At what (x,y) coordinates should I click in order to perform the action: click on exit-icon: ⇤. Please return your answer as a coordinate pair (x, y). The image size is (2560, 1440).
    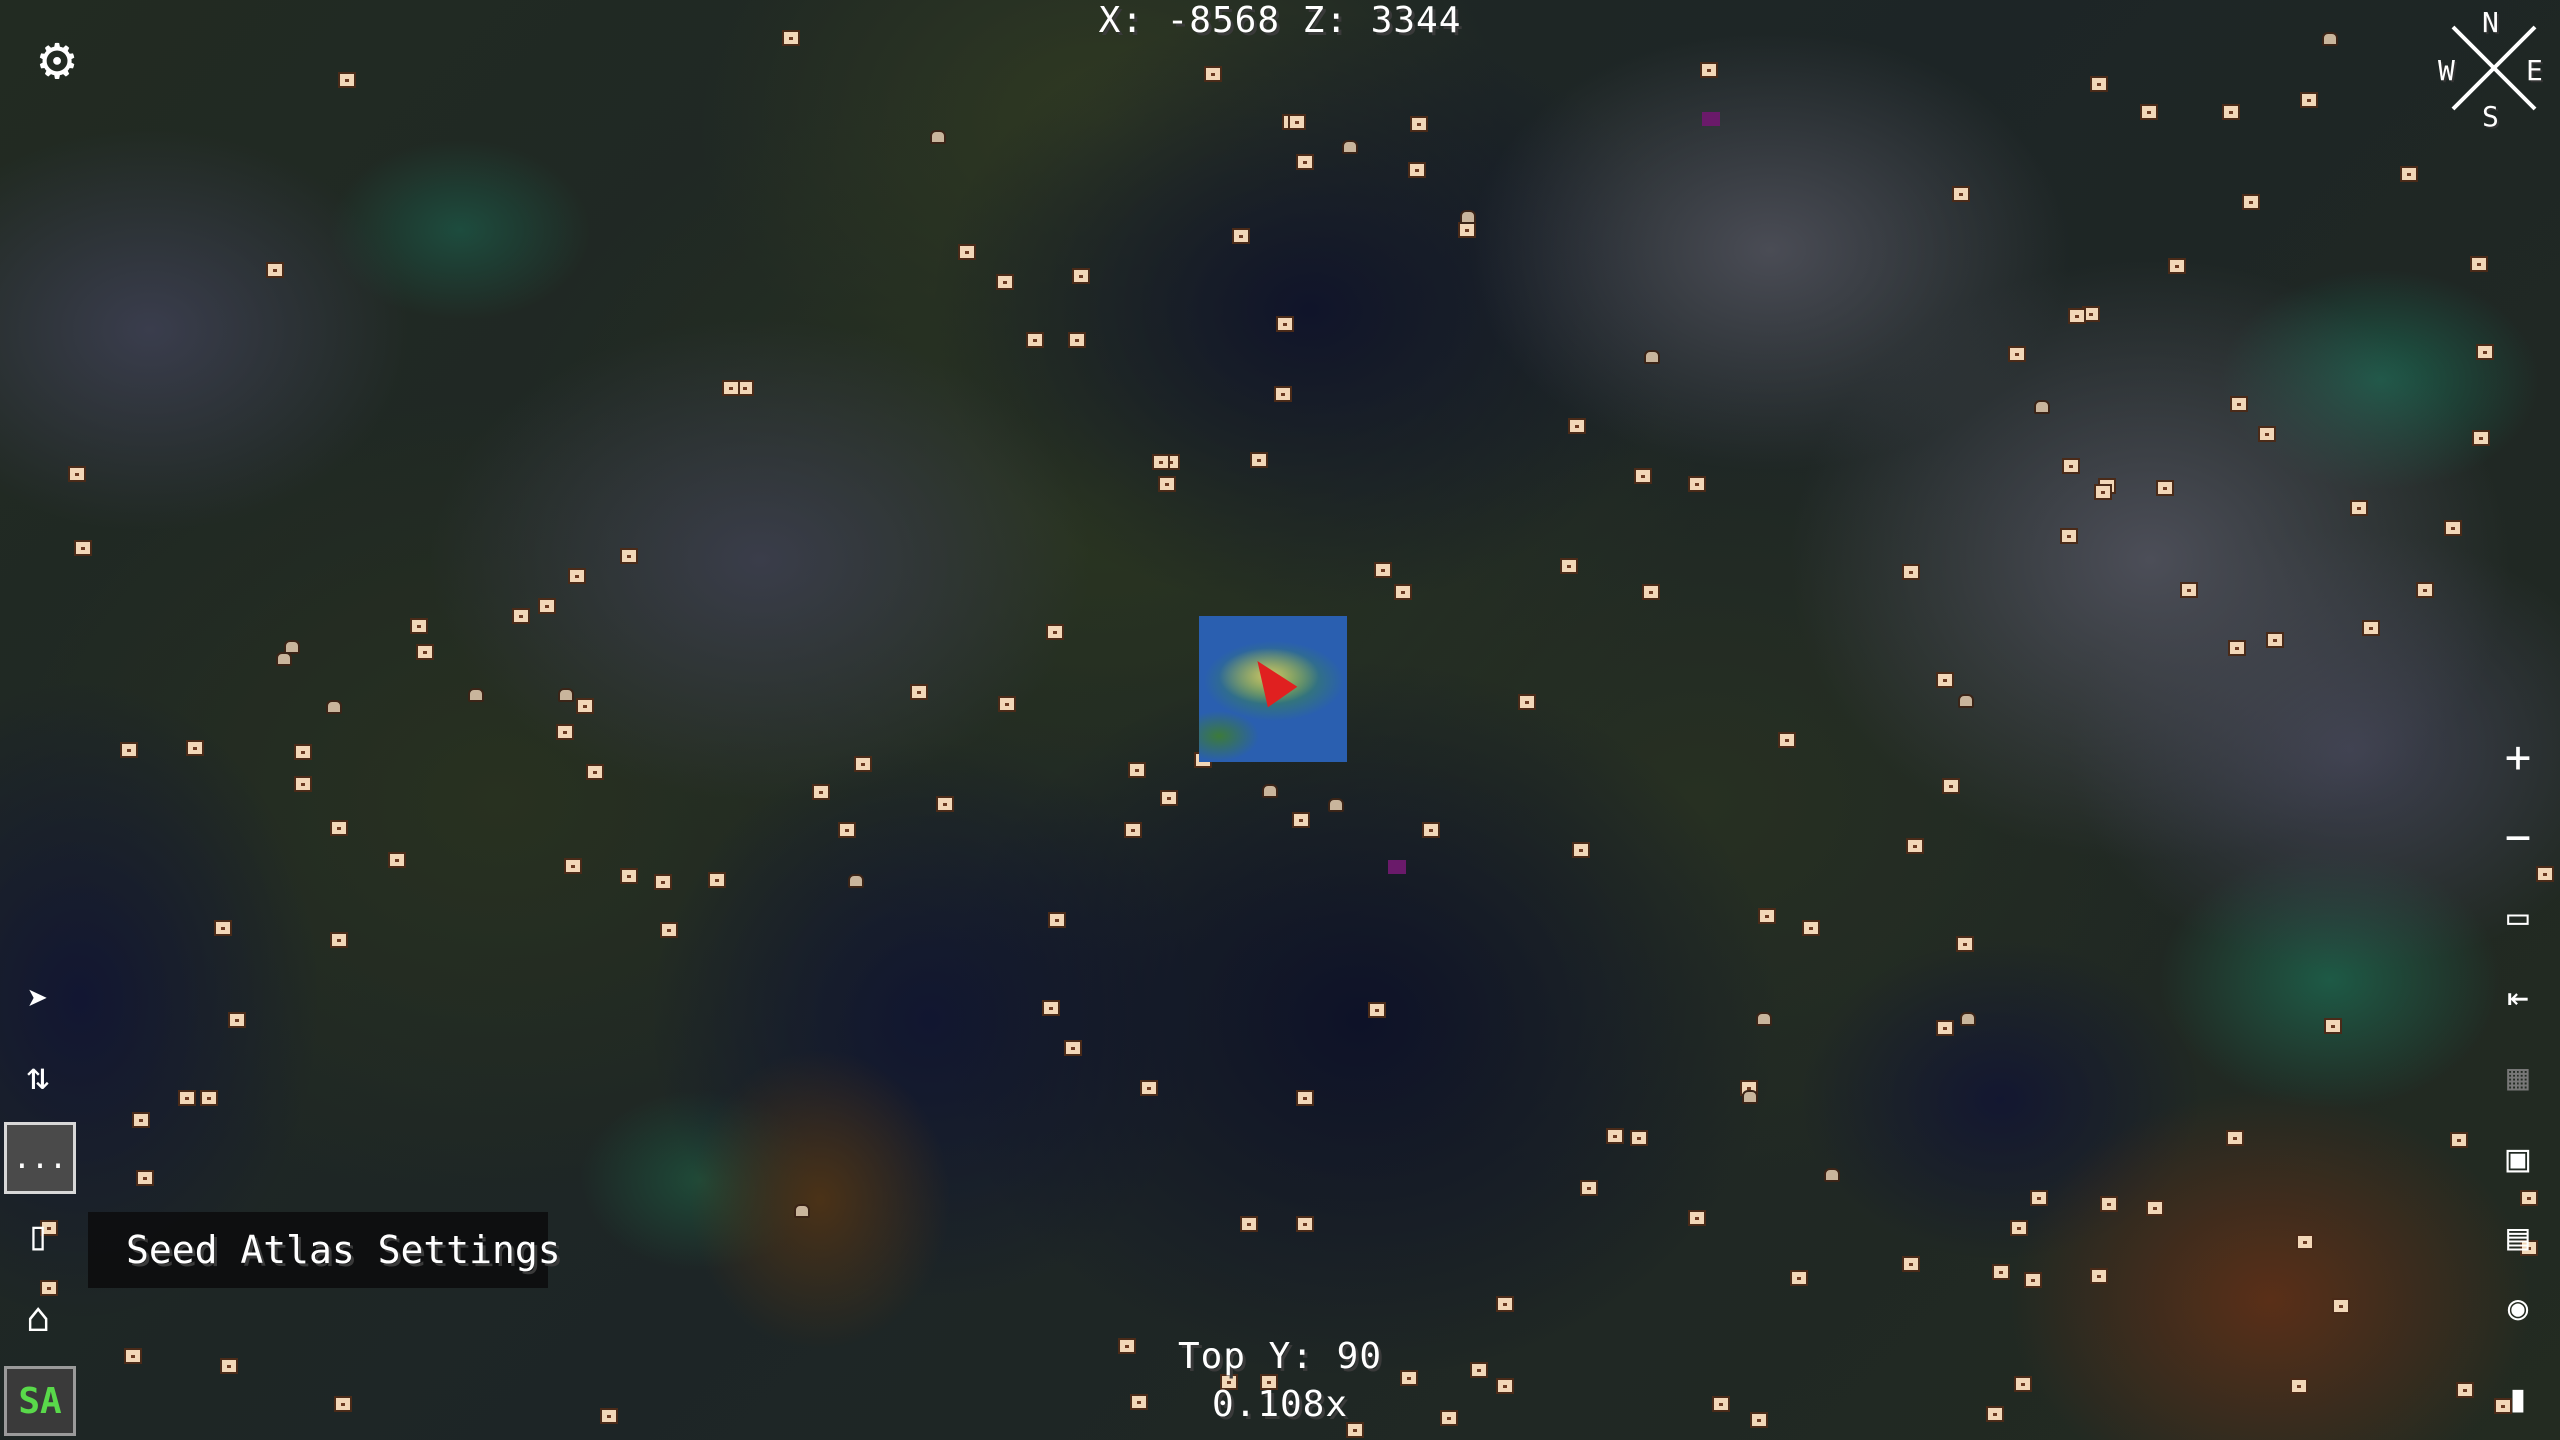
    Looking at the image, I should click on (2518, 998).